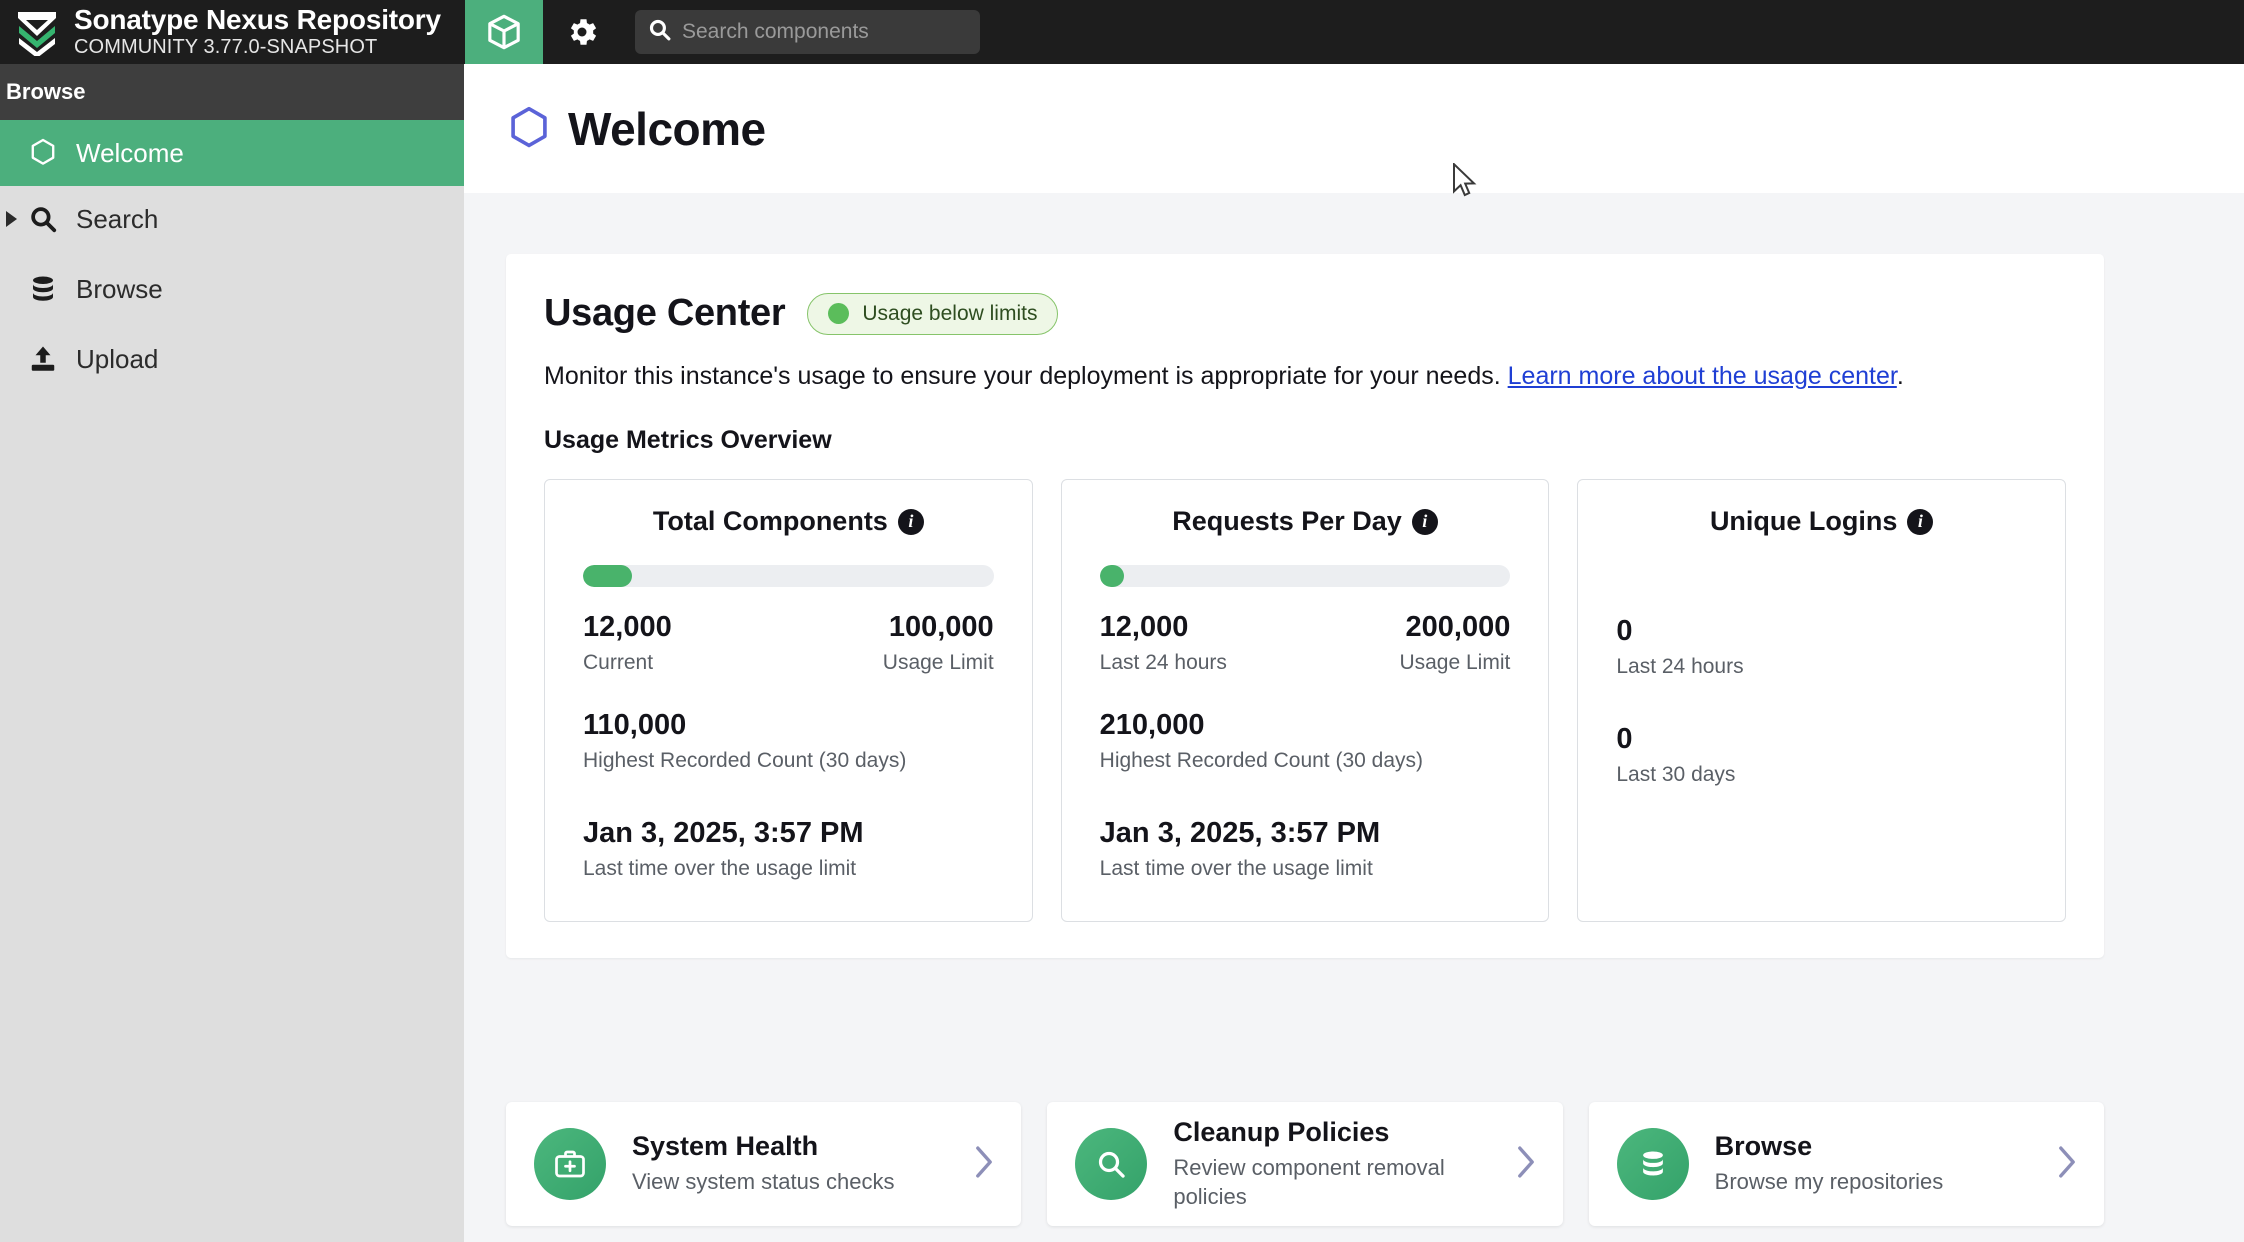  Describe the element at coordinates (1624, 739) in the screenshot. I see `metric-highest-value: 0` at that location.